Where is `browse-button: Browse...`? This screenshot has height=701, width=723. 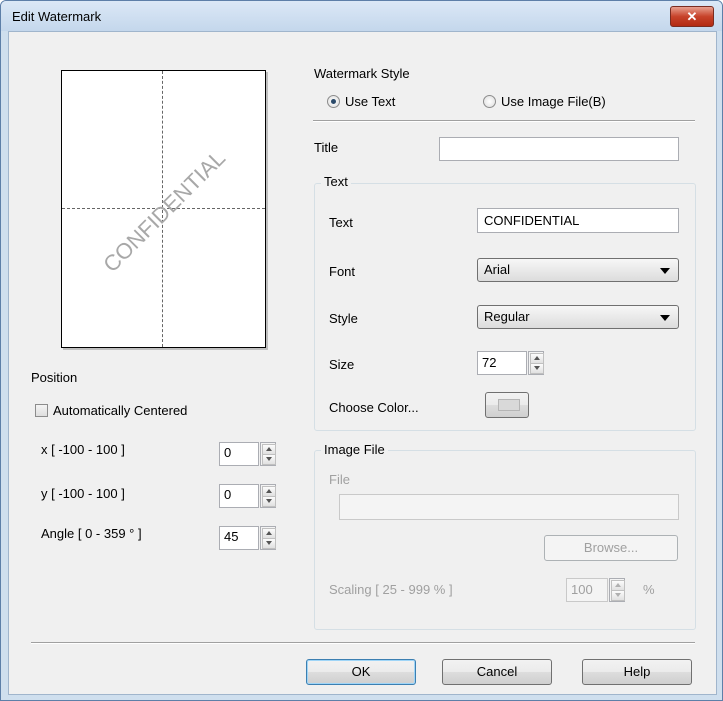
browse-button: Browse... is located at coordinates (611, 548).